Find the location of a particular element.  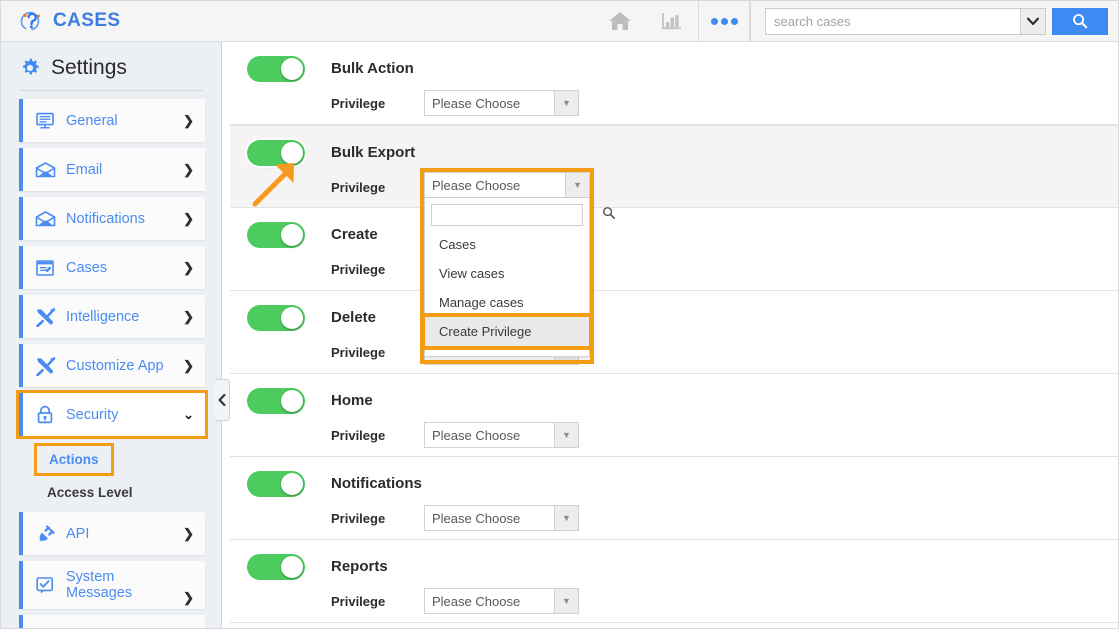

search-zone is located at coordinates (934, 21).